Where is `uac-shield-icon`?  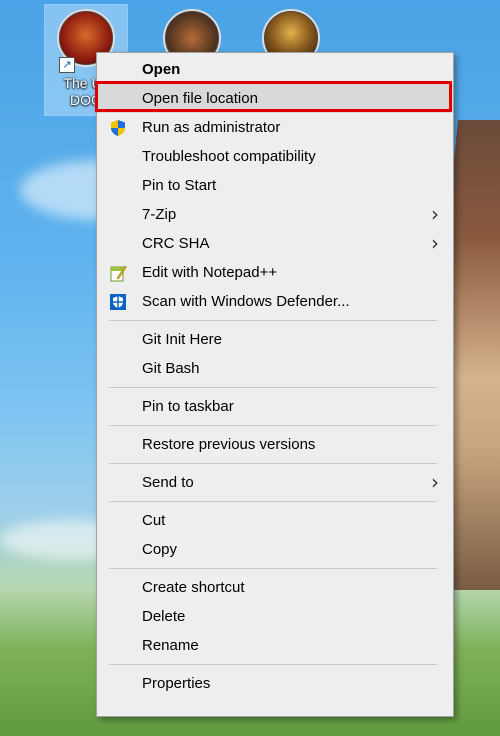
uac-shield-icon is located at coordinates (118, 128).